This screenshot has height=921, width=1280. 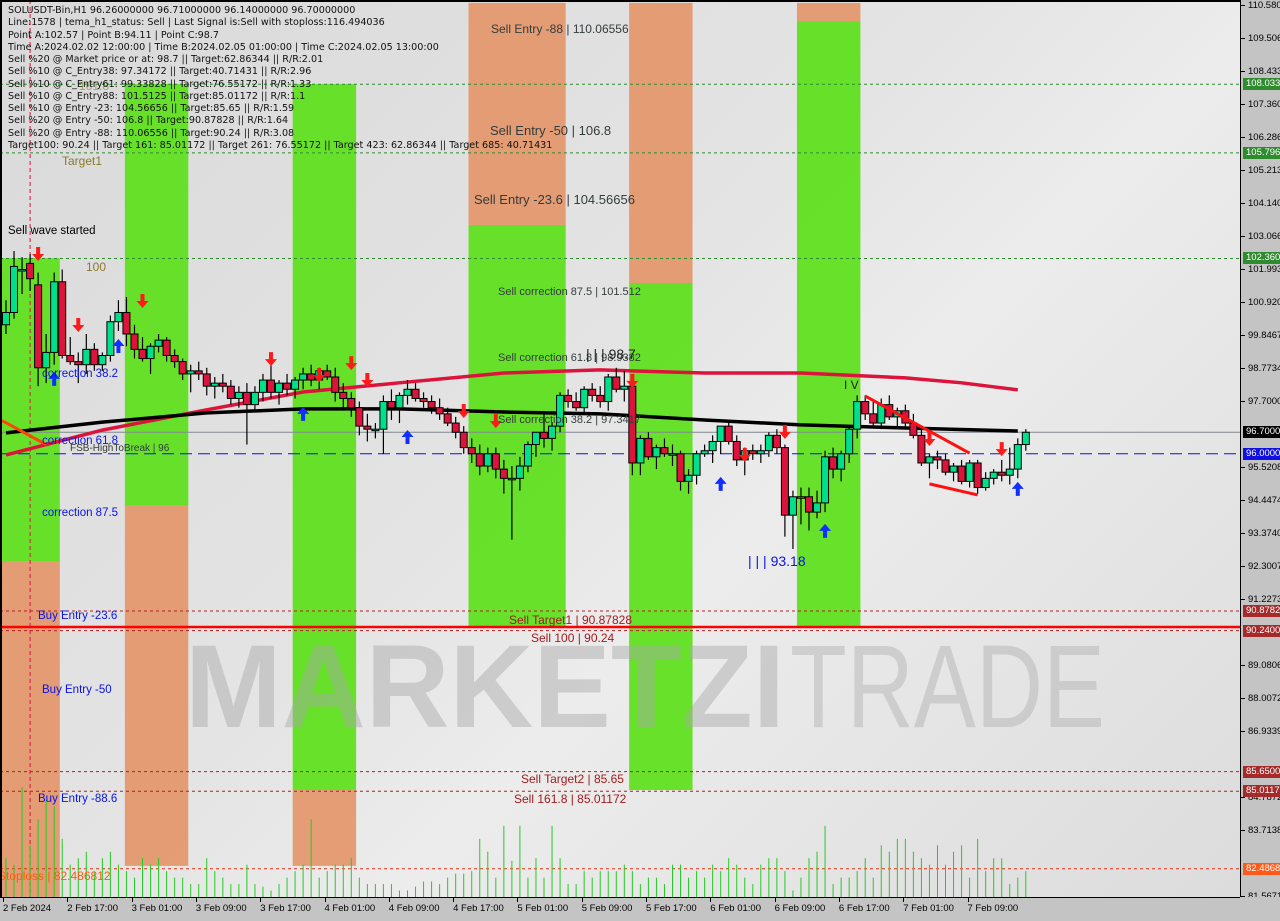 What do you see at coordinates (1260, 38) in the screenshot?
I see `price-tick-label: 109.5067` at bounding box center [1260, 38].